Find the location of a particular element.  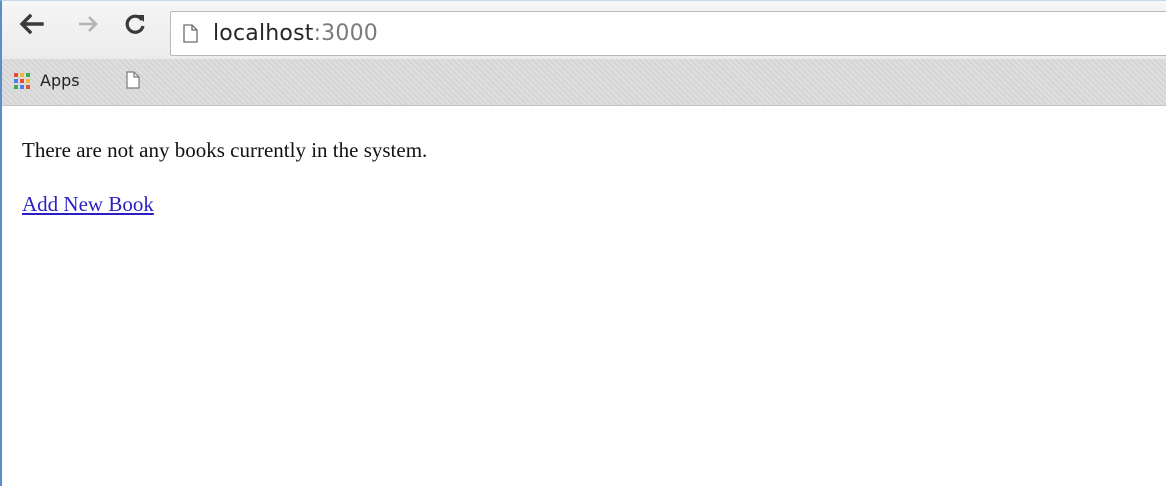

apps-grid-icon is located at coordinates (22, 80).